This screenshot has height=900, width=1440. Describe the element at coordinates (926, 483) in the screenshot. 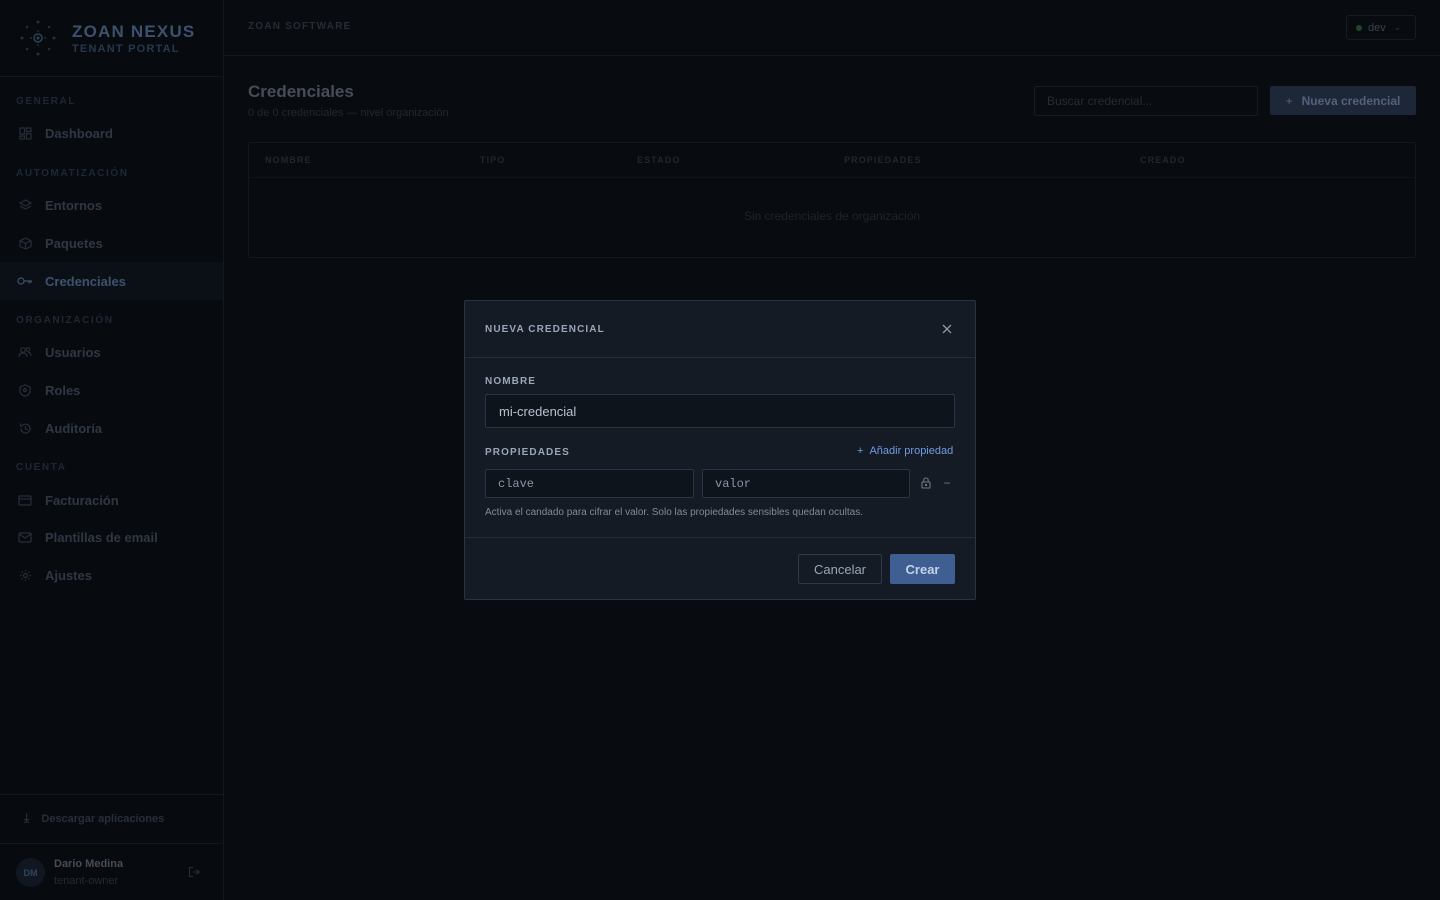

I see `lock-icon` at that location.